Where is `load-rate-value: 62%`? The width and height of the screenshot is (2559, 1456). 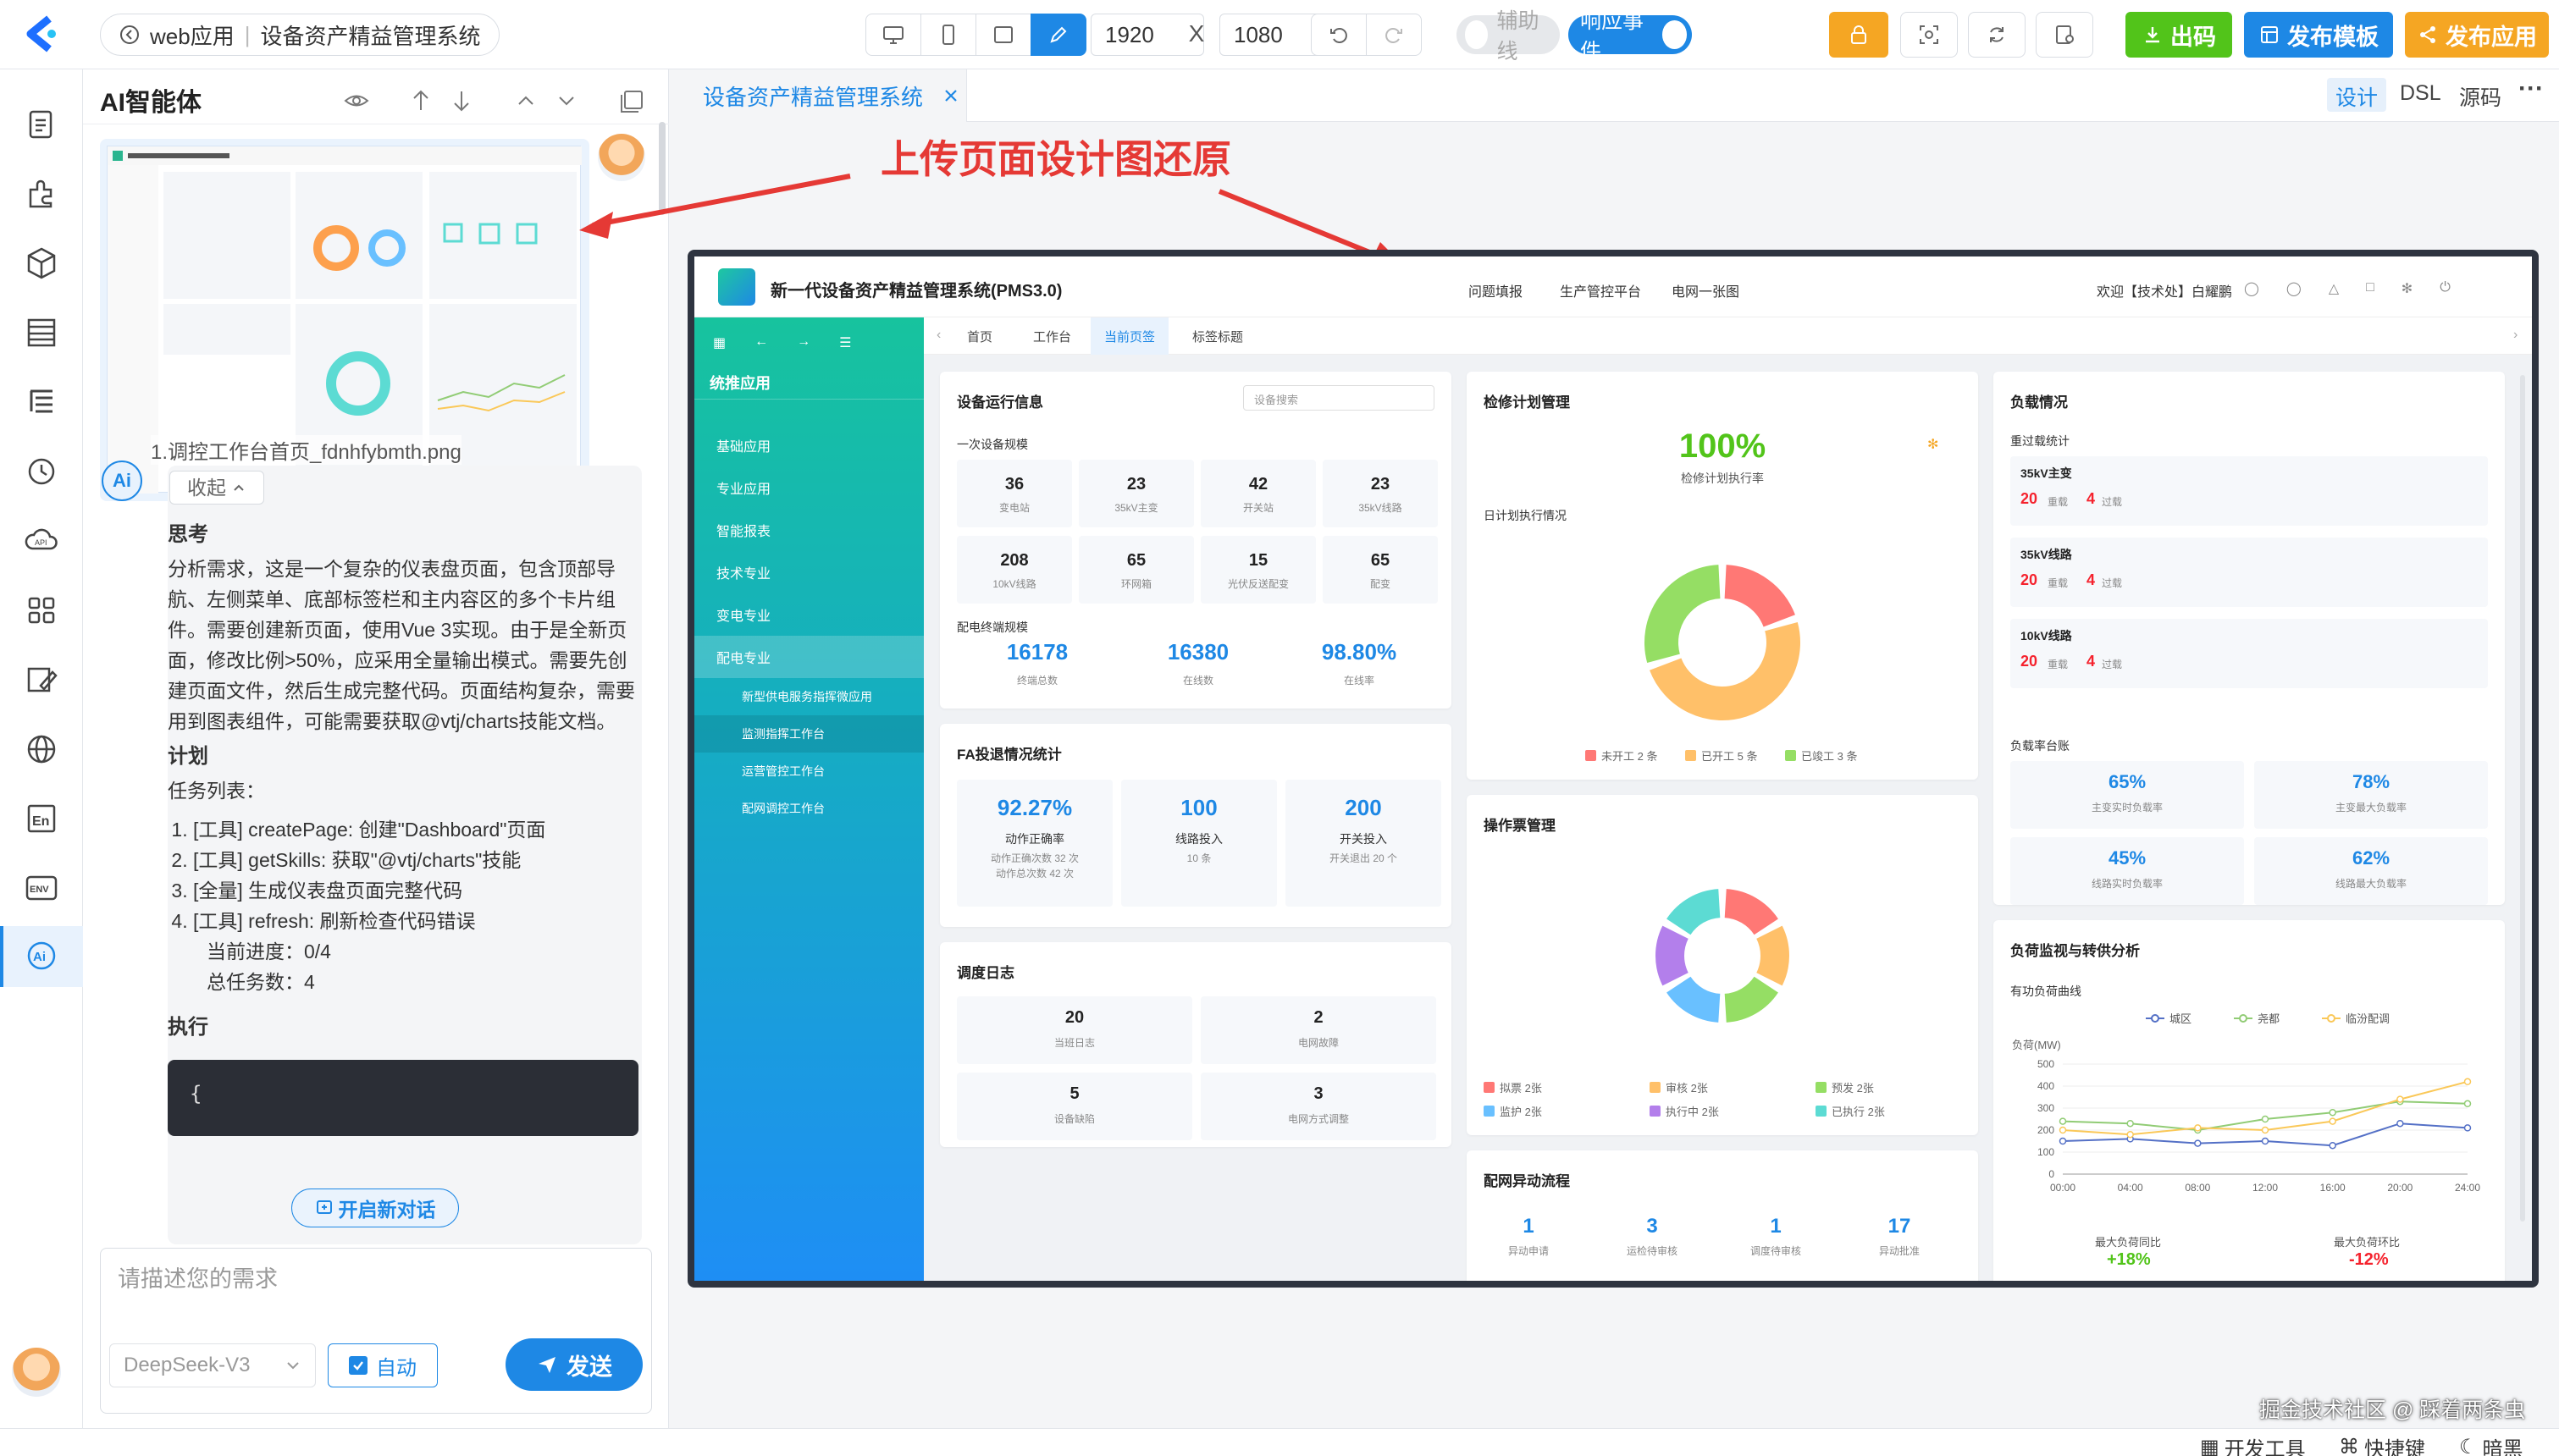
load-rate-value: 62% is located at coordinates (2371, 858).